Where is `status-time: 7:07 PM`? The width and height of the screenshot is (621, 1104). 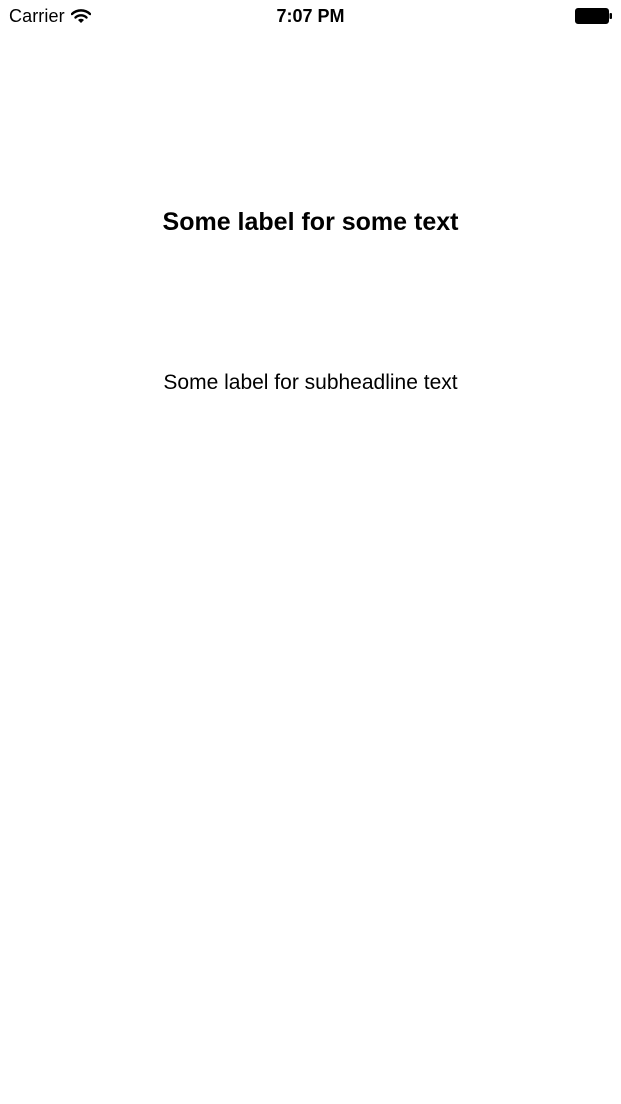 status-time: 7:07 PM is located at coordinates (310, 16).